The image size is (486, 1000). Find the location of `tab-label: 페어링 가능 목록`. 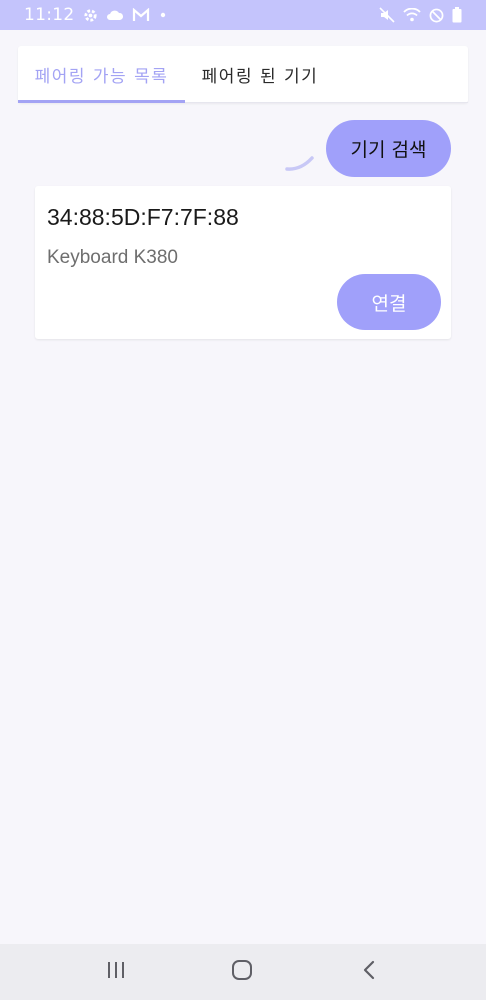

tab-label: 페어링 가능 목록 is located at coordinates (101, 77).